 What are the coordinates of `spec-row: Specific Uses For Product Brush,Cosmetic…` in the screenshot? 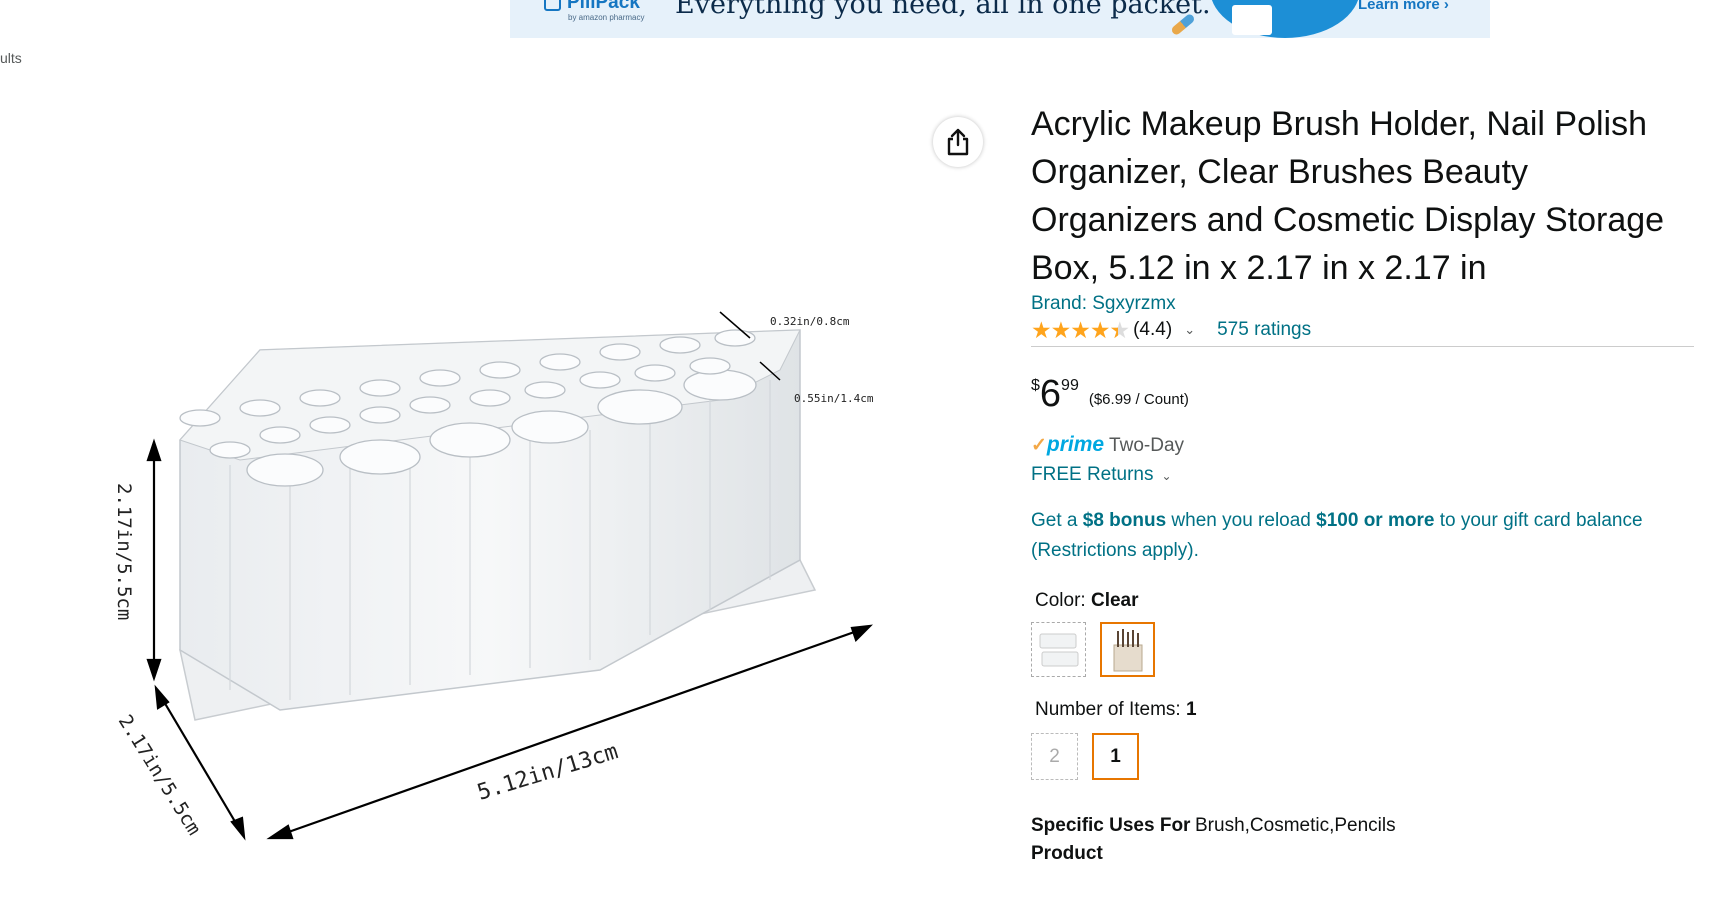 It's located at (1362, 840).